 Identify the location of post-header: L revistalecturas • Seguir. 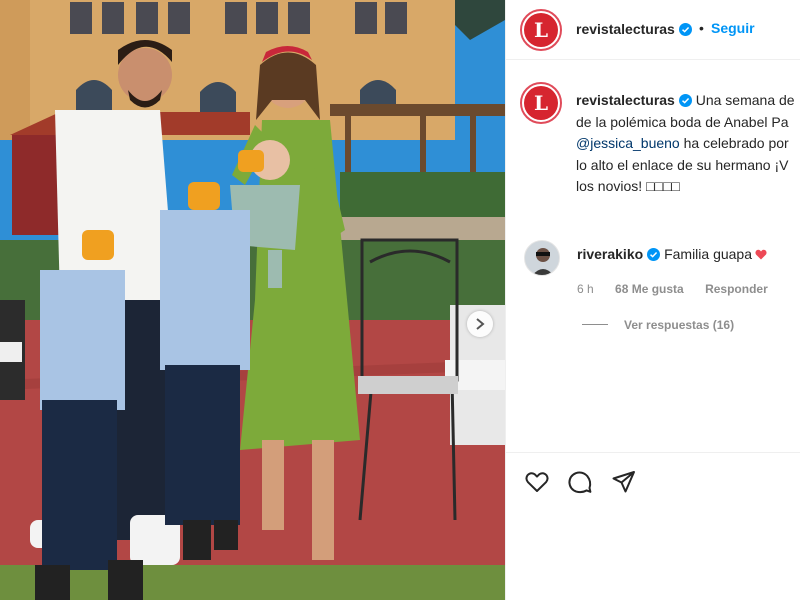
(653, 30).